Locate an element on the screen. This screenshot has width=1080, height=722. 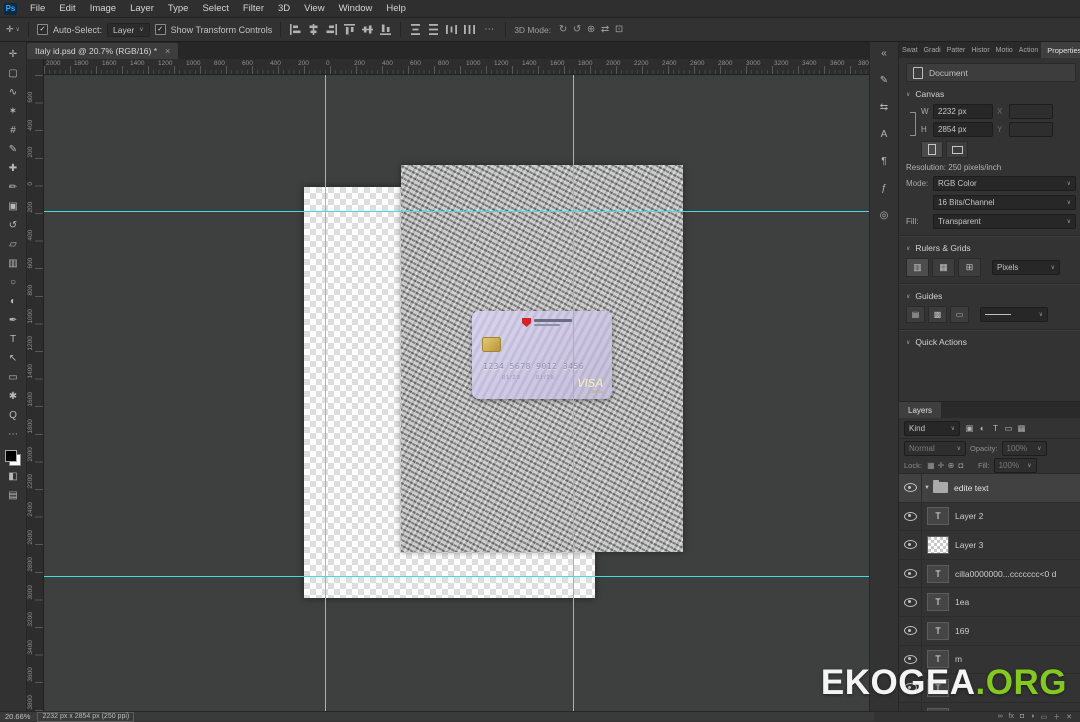
panel-tab: Gradi is located at coordinates (932, 50).